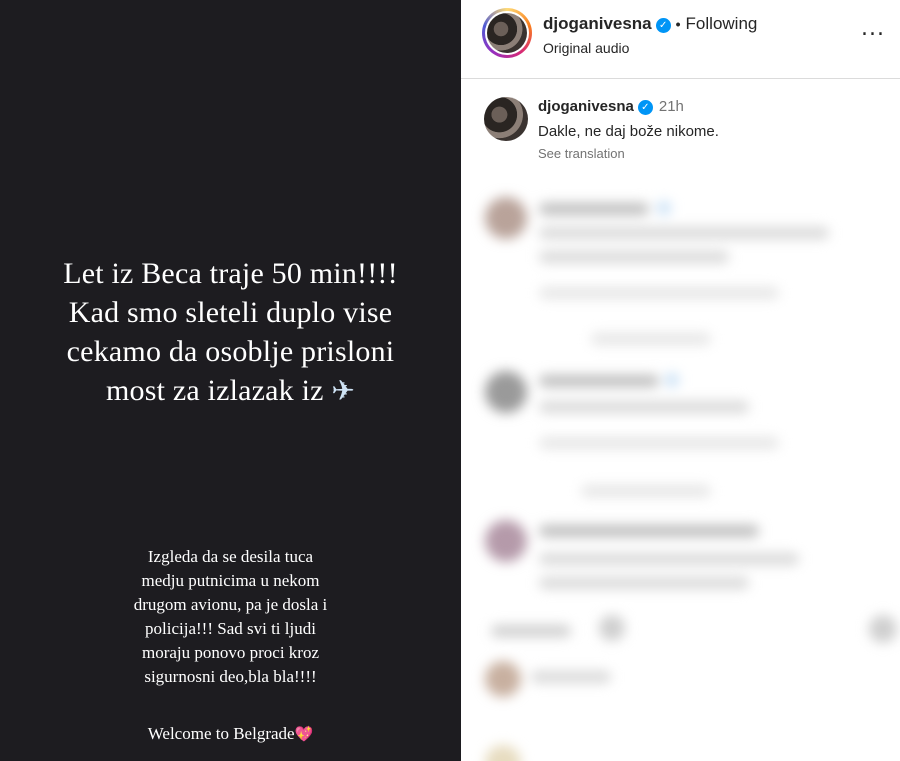  What do you see at coordinates (628, 131) in the screenshot?
I see `caption-text: Dakle, ne daj bože nikome.` at bounding box center [628, 131].